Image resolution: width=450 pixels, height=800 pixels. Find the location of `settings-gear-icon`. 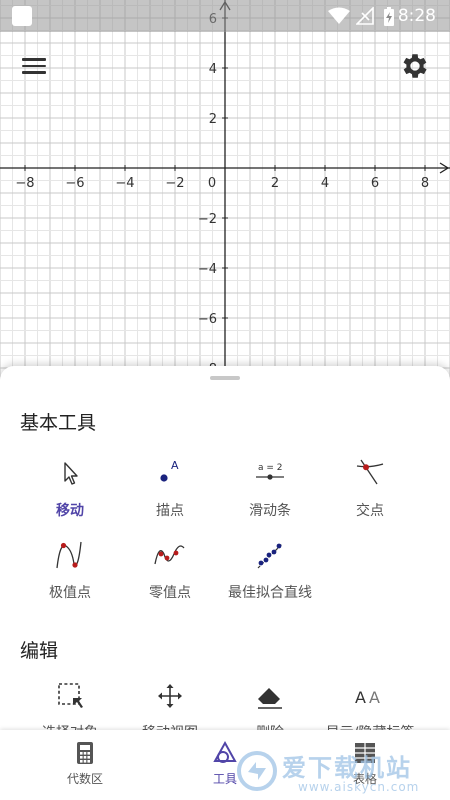

settings-gear-icon is located at coordinates (415, 66).